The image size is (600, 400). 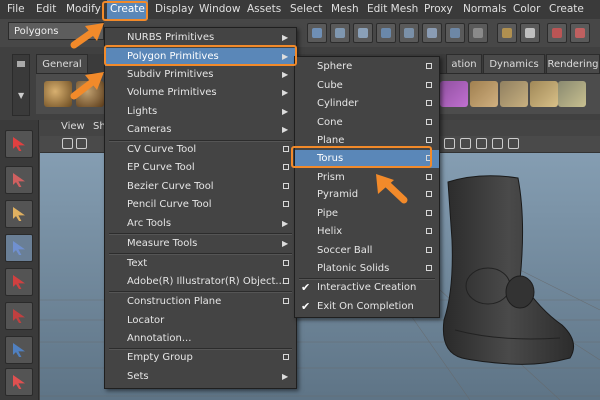 I want to click on lock-icon-glyph, so click(x=507, y=33).